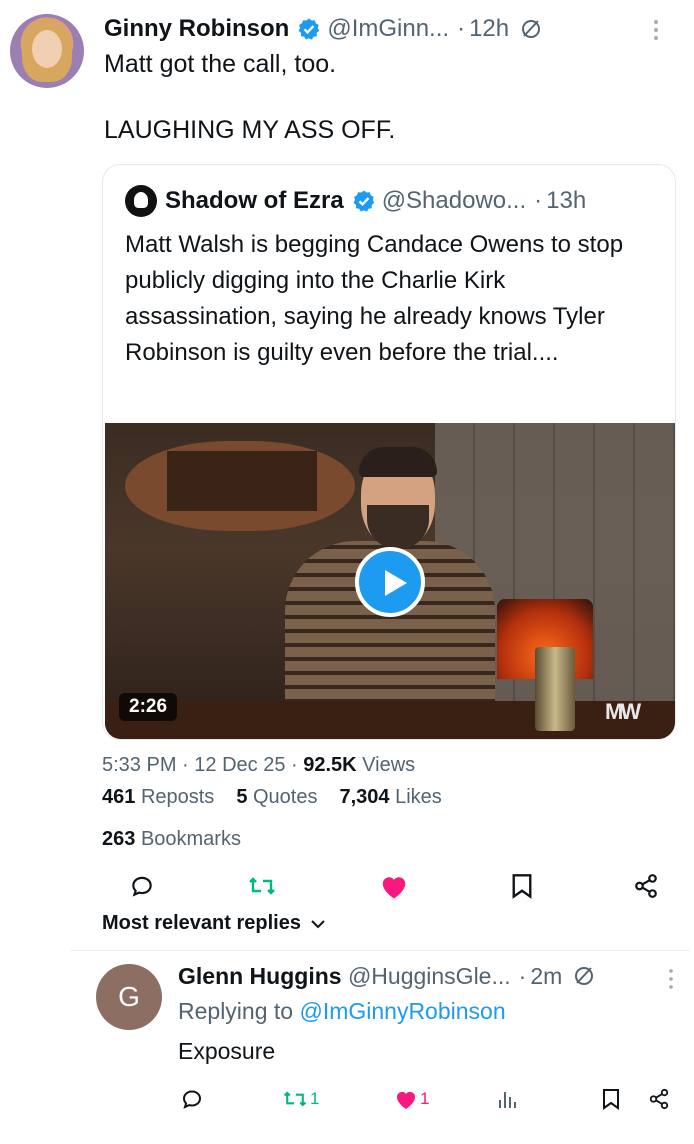  What do you see at coordinates (390, 797) in the screenshot?
I see `likes-stat: 7,304 Likes` at bounding box center [390, 797].